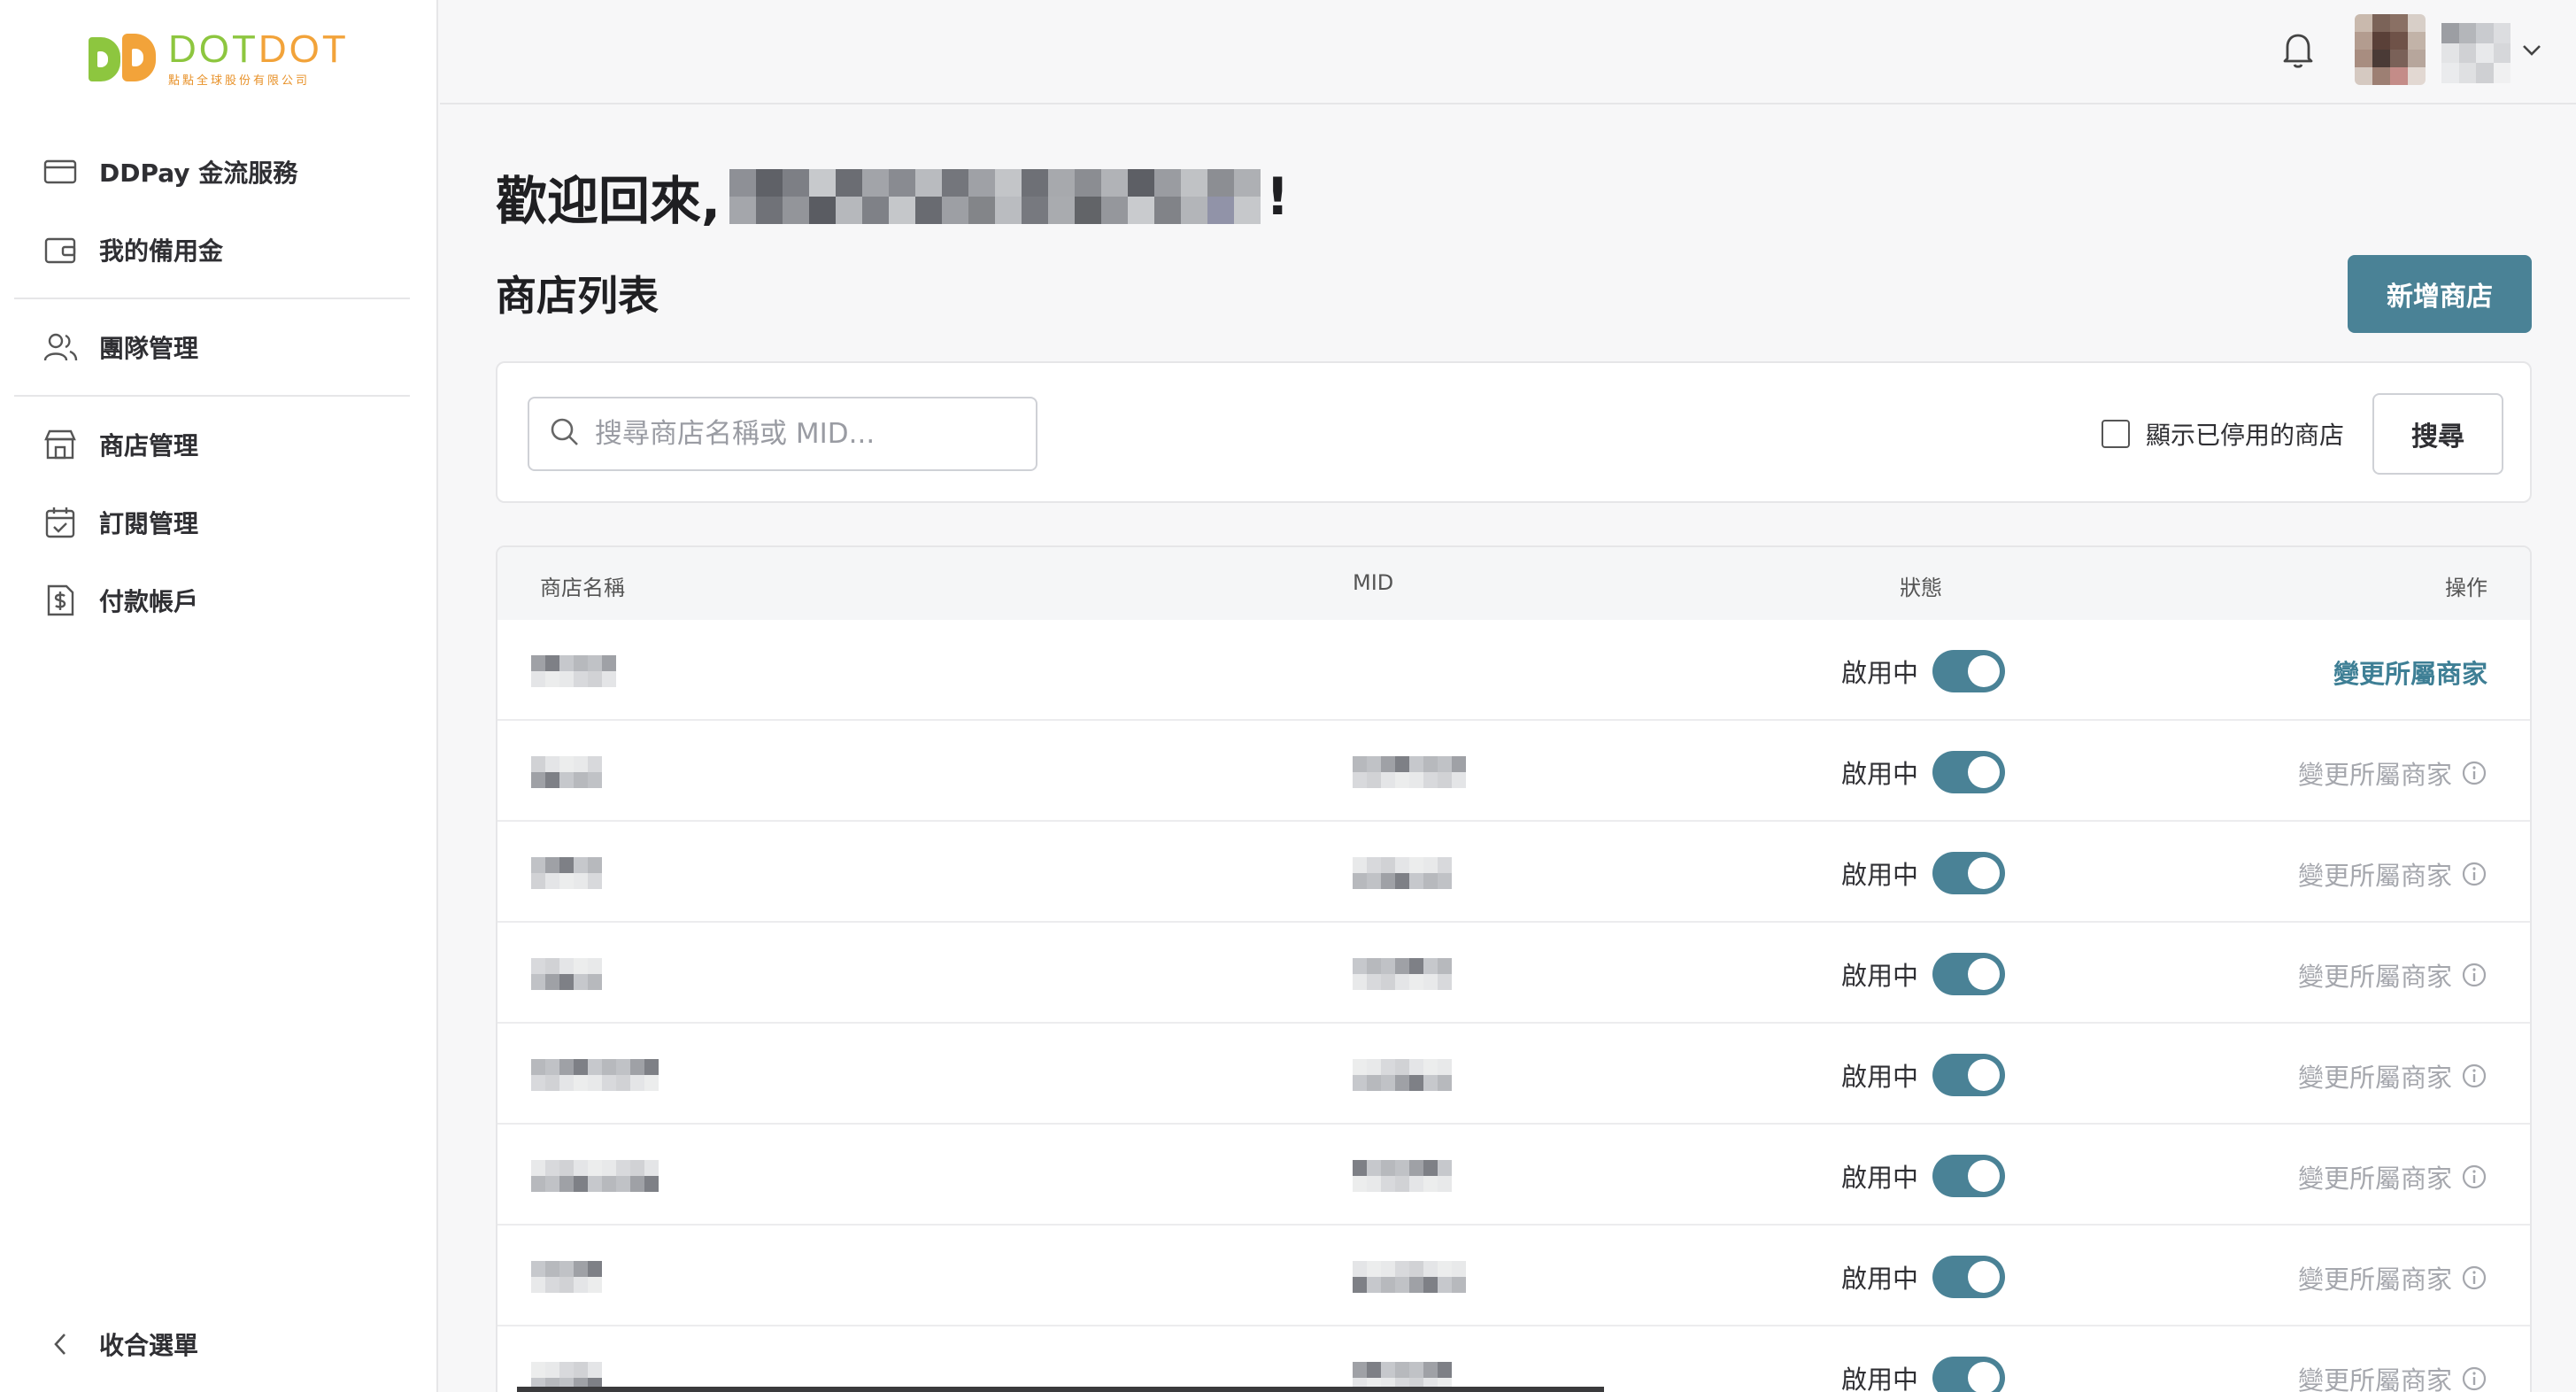 The width and height of the screenshot is (2576, 1392). Describe the element at coordinates (1508, 52) in the screenshot. I see `top-bar` at that location.